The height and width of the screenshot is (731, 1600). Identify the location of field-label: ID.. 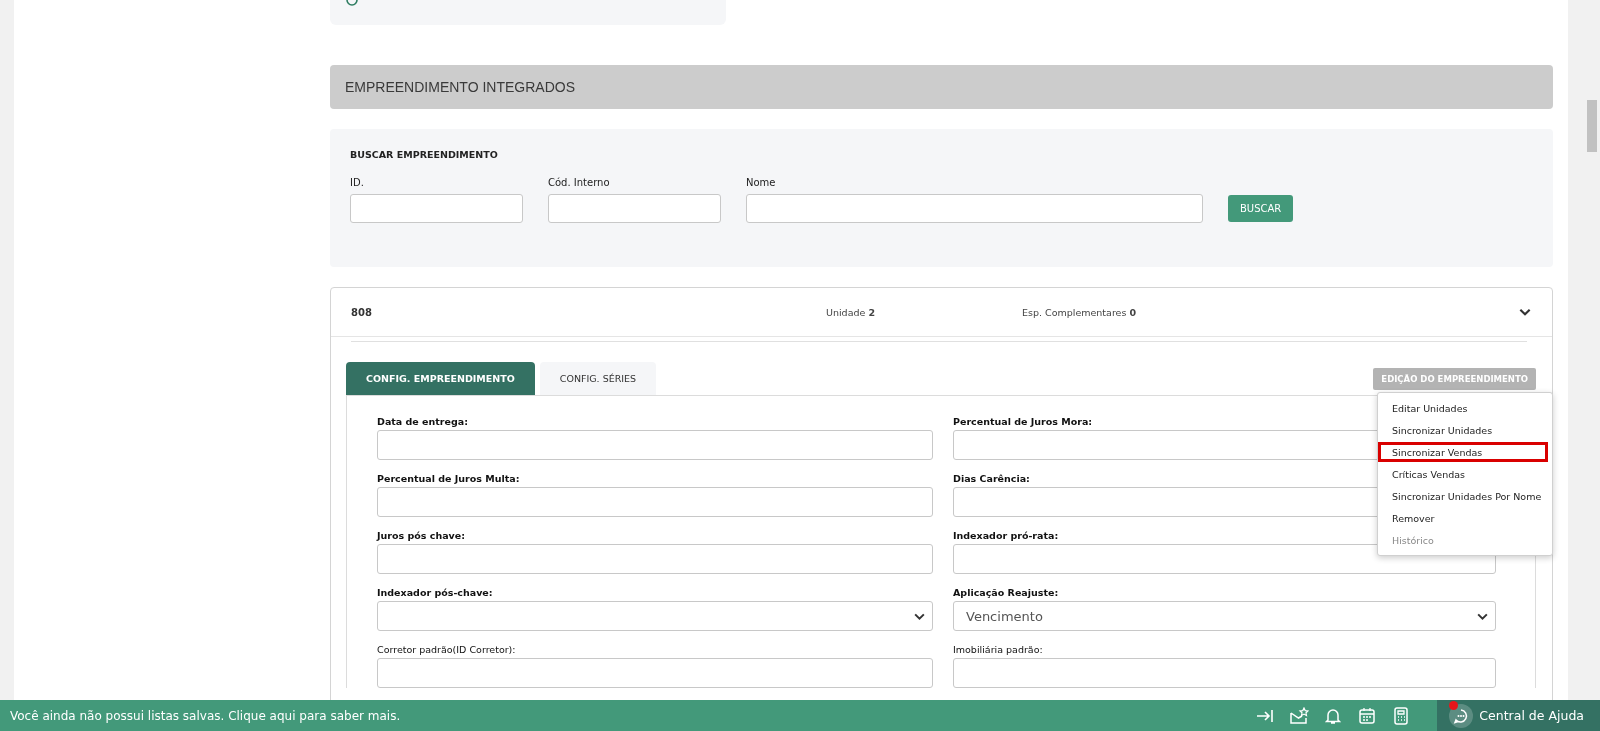
(357, 182).